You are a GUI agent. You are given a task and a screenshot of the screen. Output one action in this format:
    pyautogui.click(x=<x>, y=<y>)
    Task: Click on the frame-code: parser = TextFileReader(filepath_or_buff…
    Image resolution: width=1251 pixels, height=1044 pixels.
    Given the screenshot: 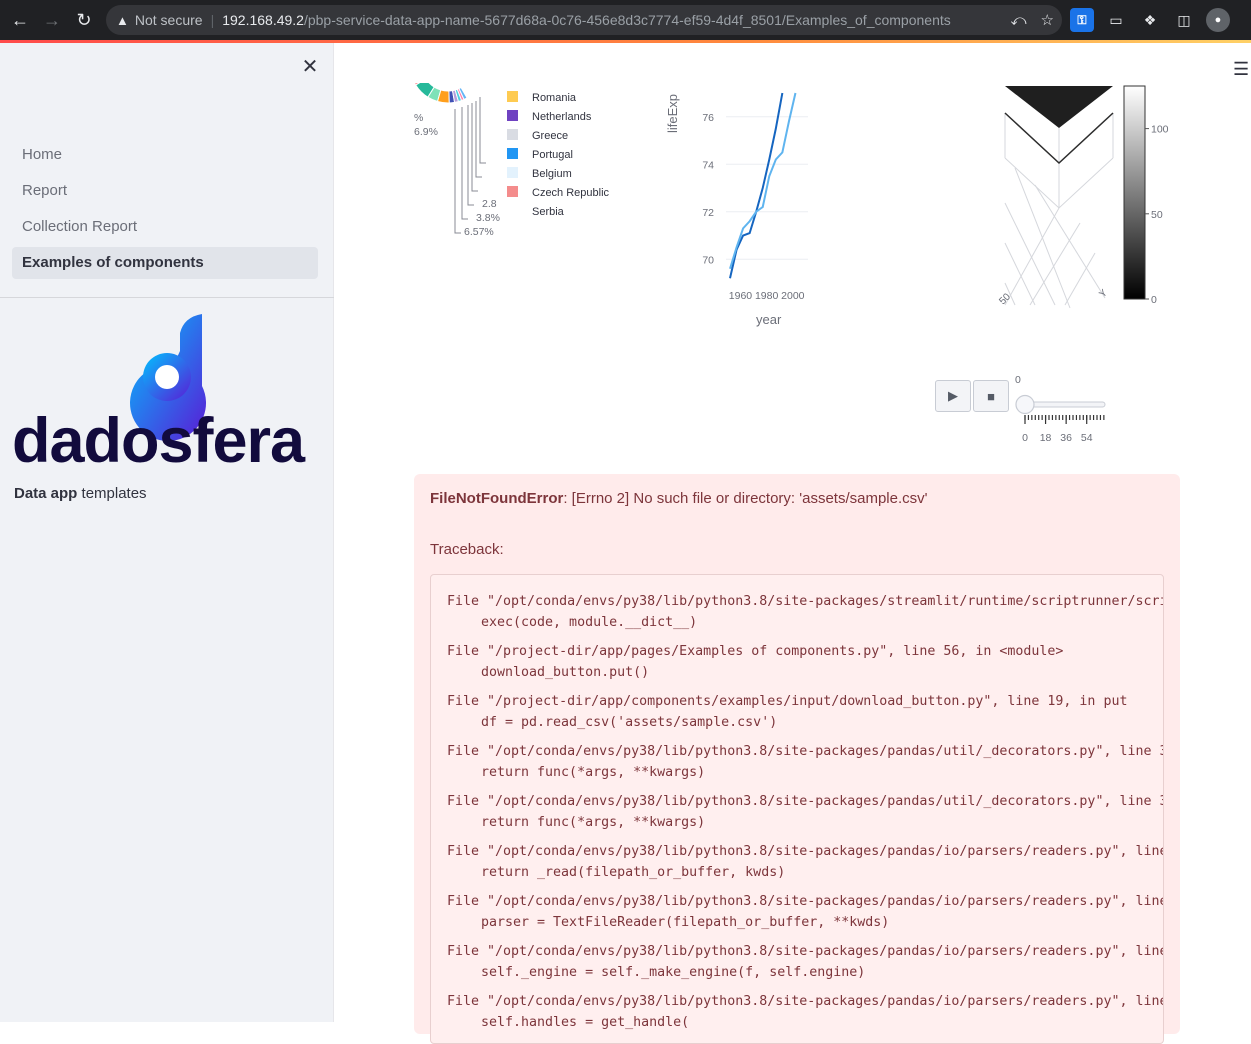 What is the action you would take?
    pyautogui.click(x=685, y=922)
    